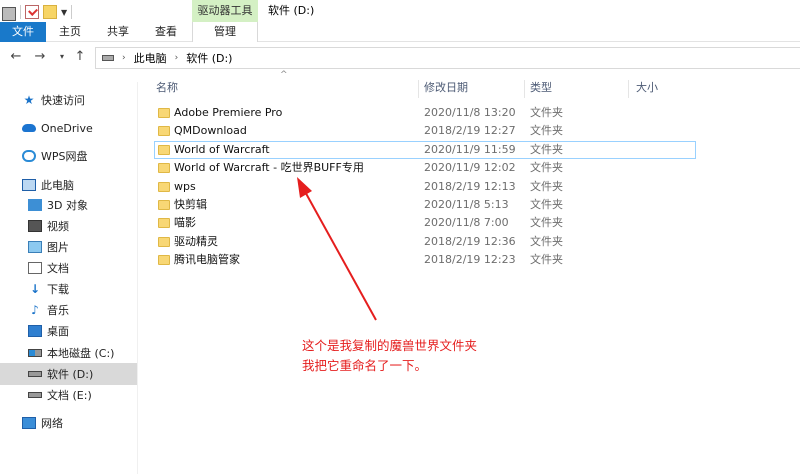 The image size is (800, 474). I want to click on recent-locations-icon: ▾, so click(62, 57).